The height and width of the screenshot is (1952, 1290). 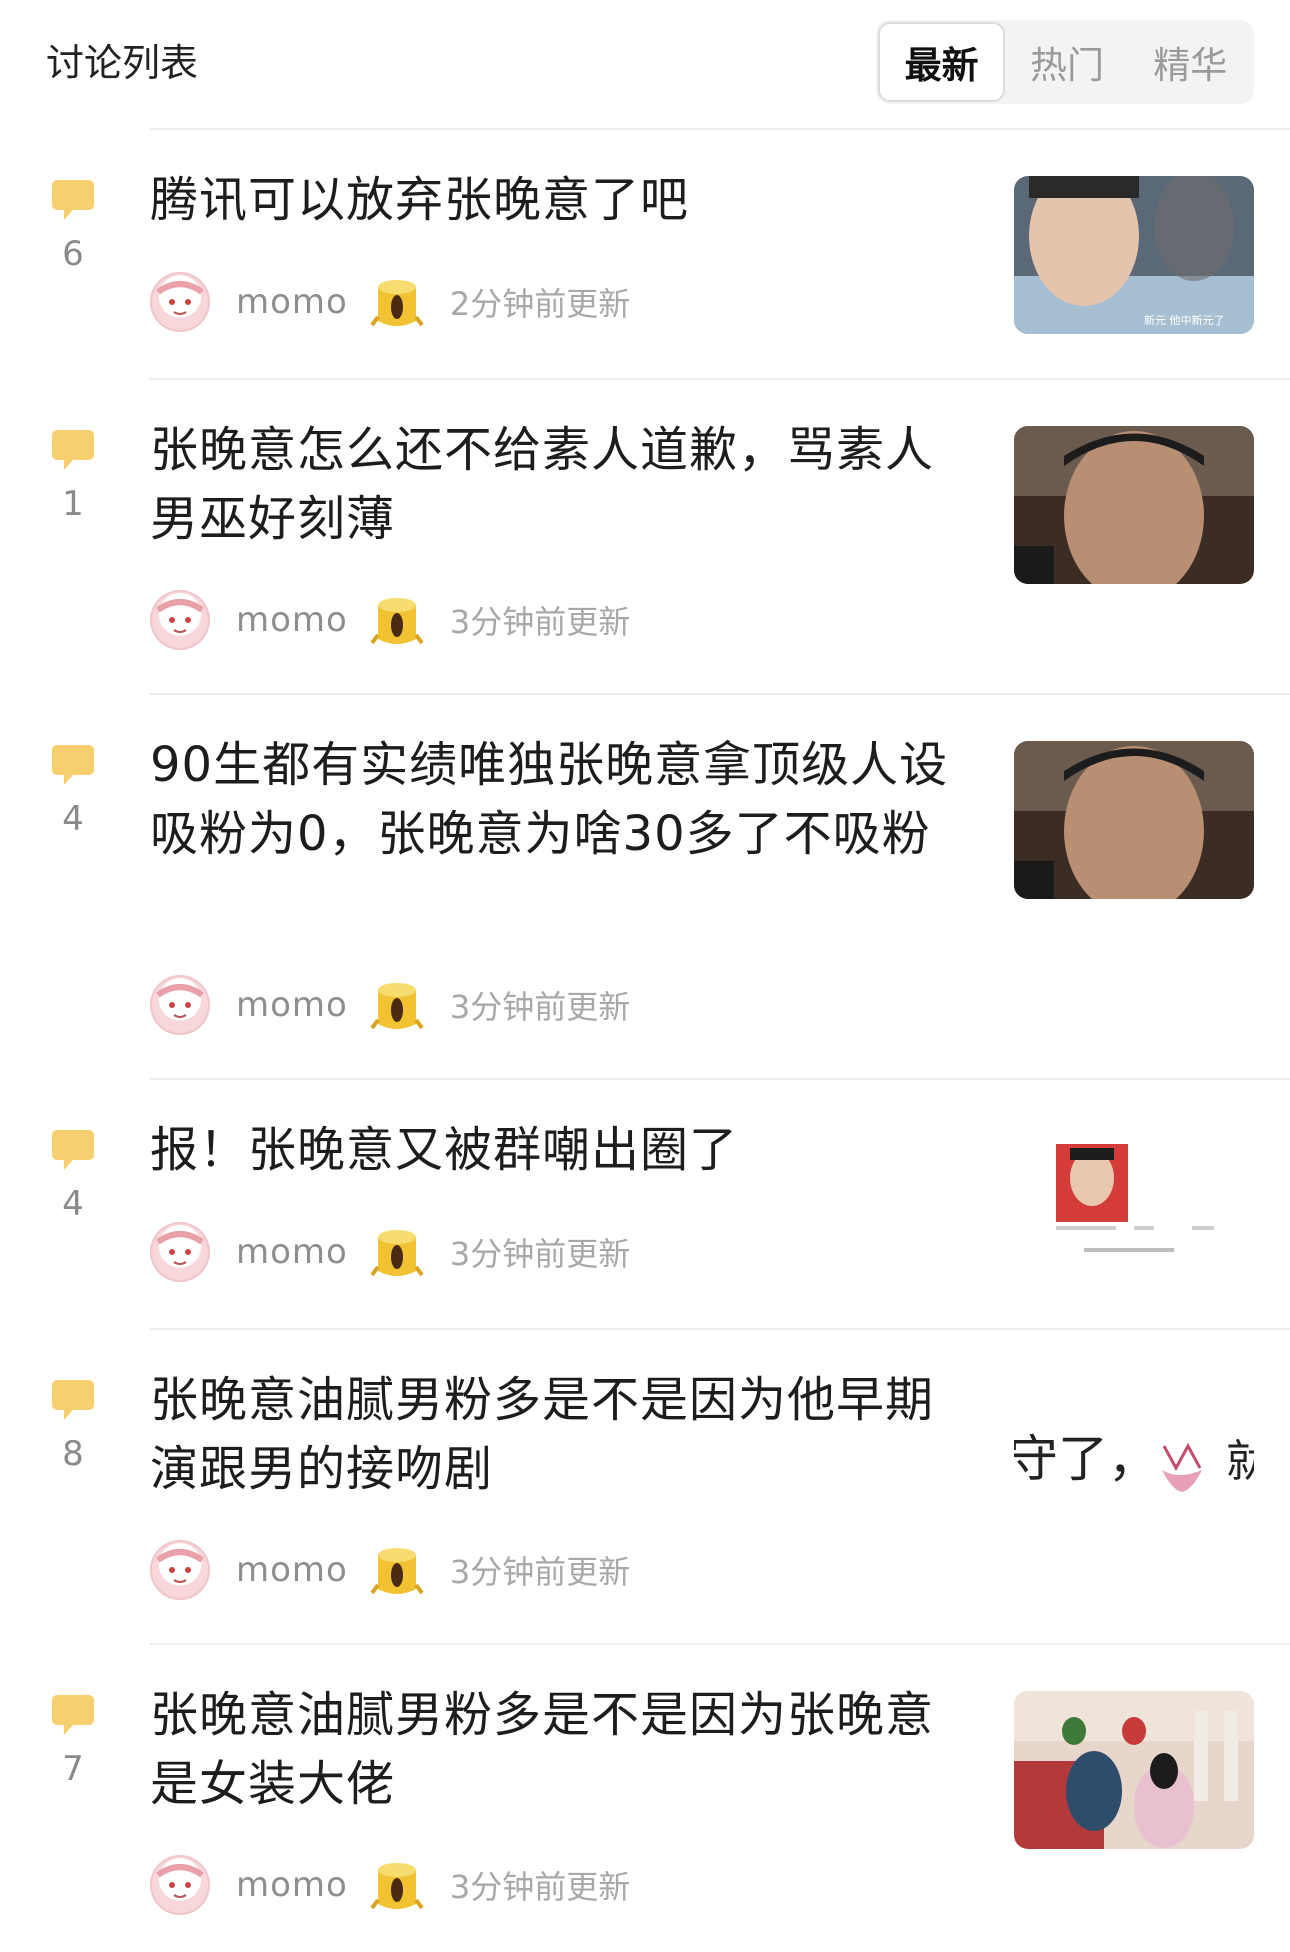 I want to click on thumbnail-caption: 新元 他中新元了, so click(x=1184, y=320).